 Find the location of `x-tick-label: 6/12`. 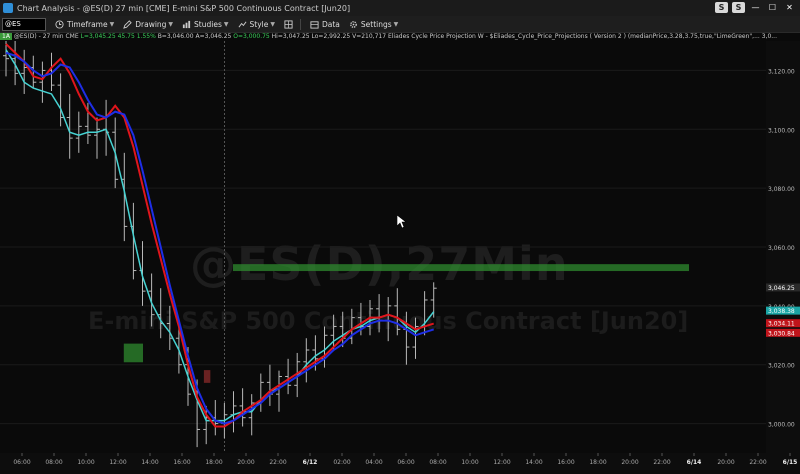

x-tick-label: 6/12 is located at coordinates (310, 462).